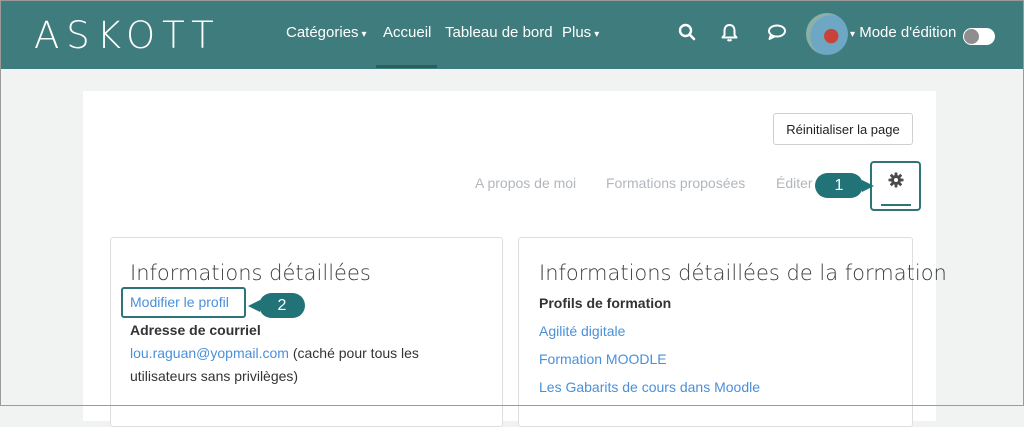 This screenshot has width=1024, height=427. What do you see at coordinates (743, 273) in the screenshot?
I see `course-details-title: Informations détaillées de la formation` at bounding box center [743, 273].